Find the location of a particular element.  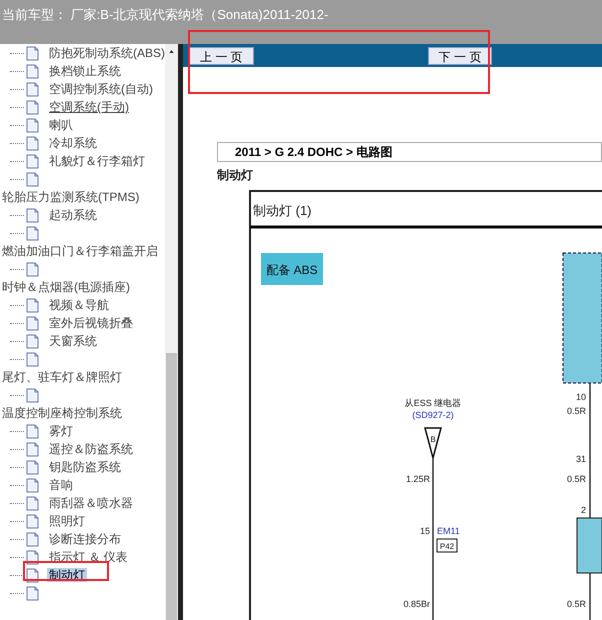

next-page-button: 下 一 页 is located at coordinates (460, 55).